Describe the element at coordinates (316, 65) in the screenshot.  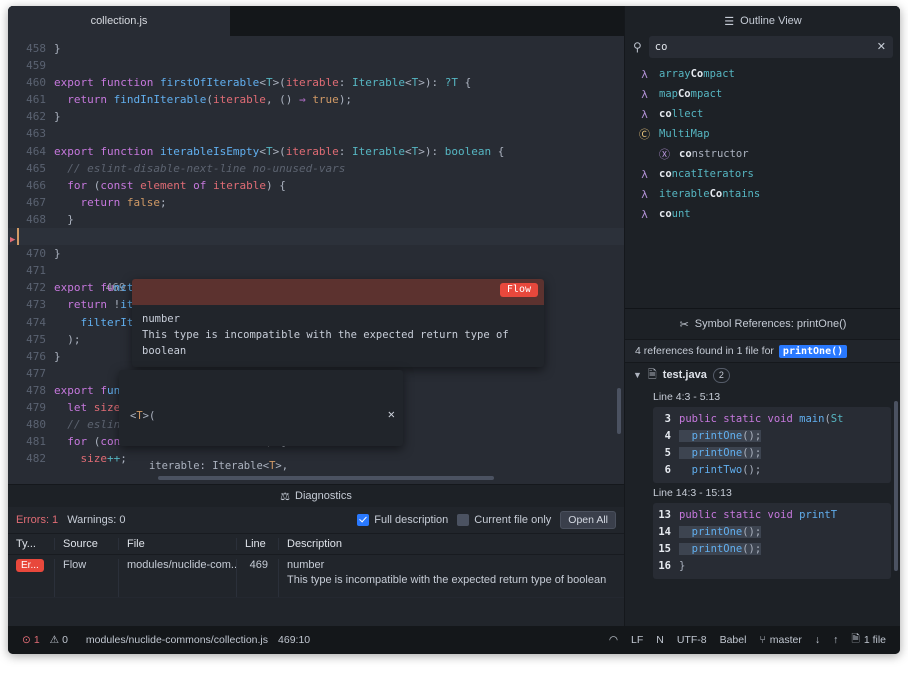
I see `code-line: 459` at that location.